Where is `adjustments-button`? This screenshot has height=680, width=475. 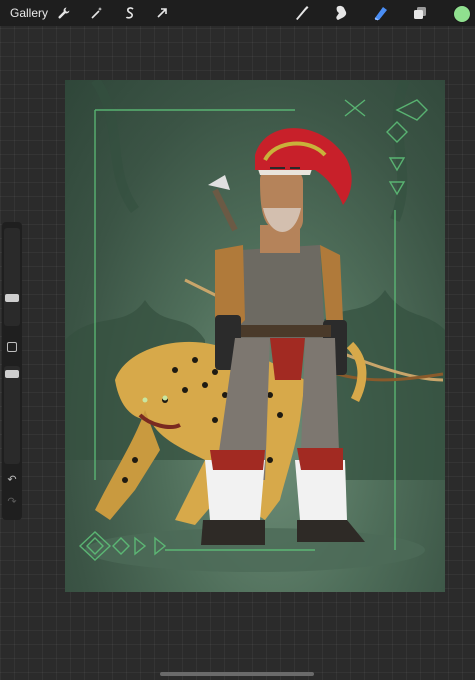
adjustments-button is located at coordinates (97, 13).